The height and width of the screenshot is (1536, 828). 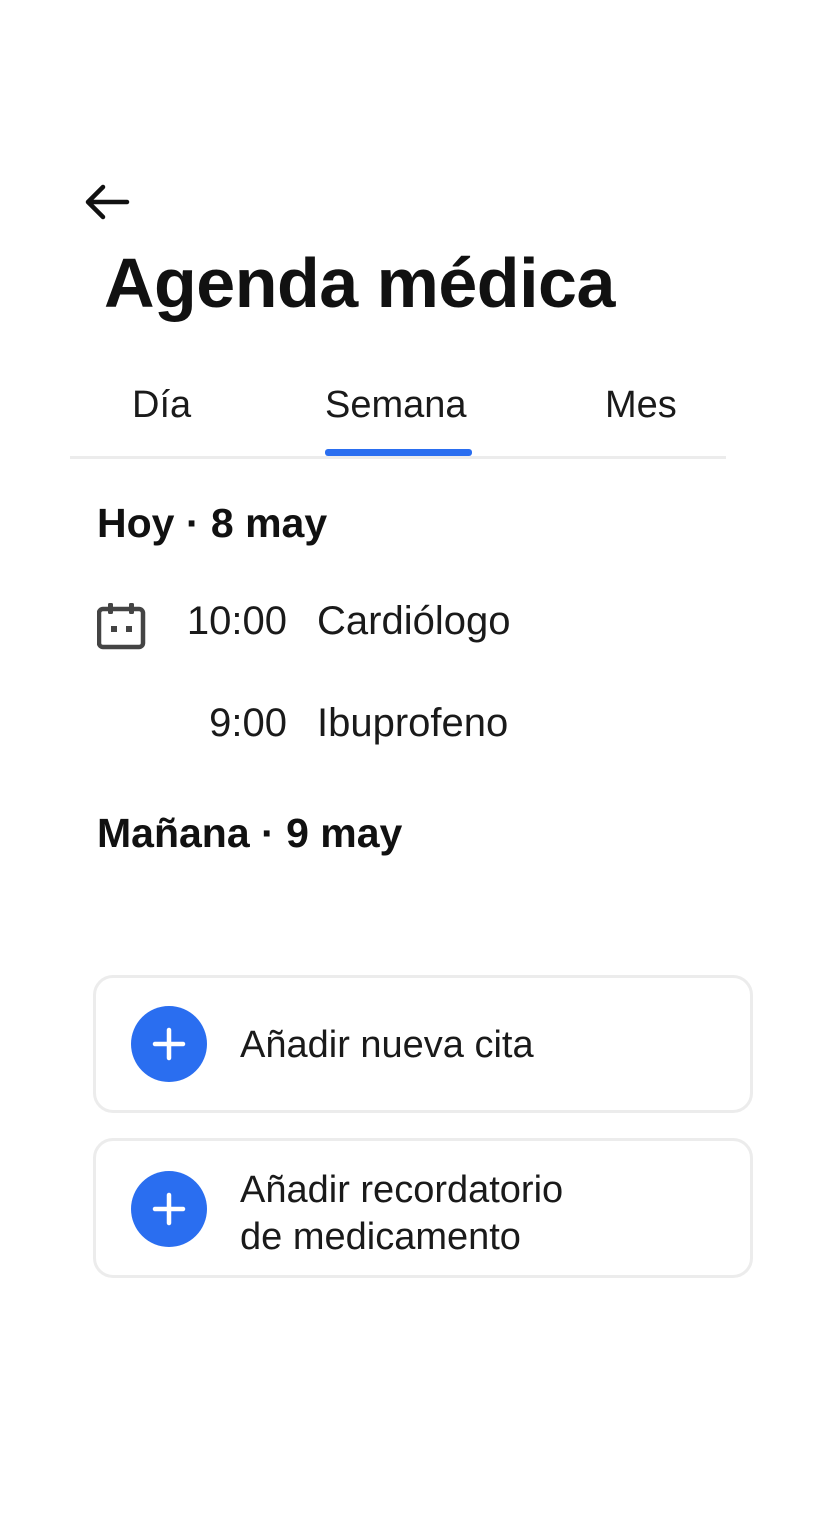 I want to click on event-row-ibuprofen: 9:00 Ibuprofeno, so click(x=397, y=724).